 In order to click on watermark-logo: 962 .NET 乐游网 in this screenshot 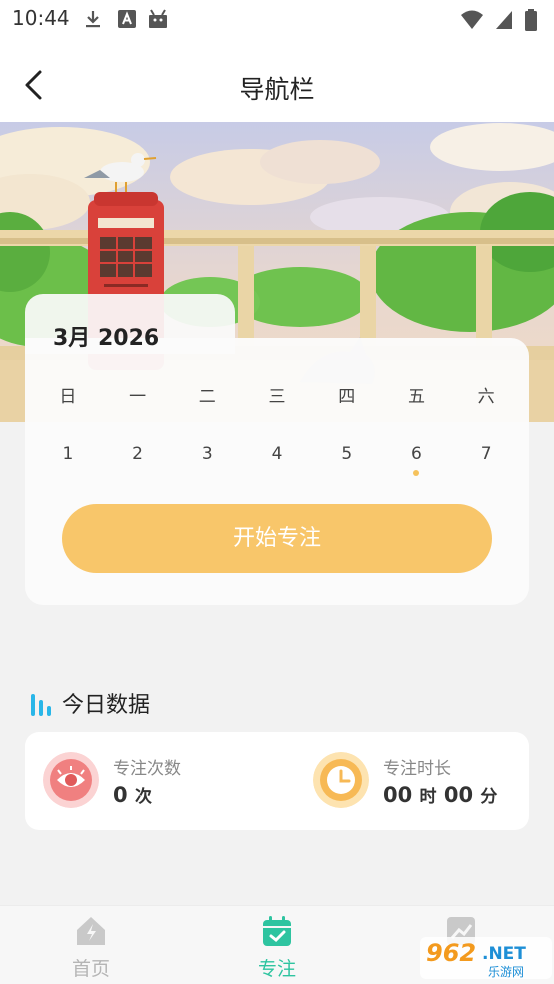, I will do `click(486, 958)`.